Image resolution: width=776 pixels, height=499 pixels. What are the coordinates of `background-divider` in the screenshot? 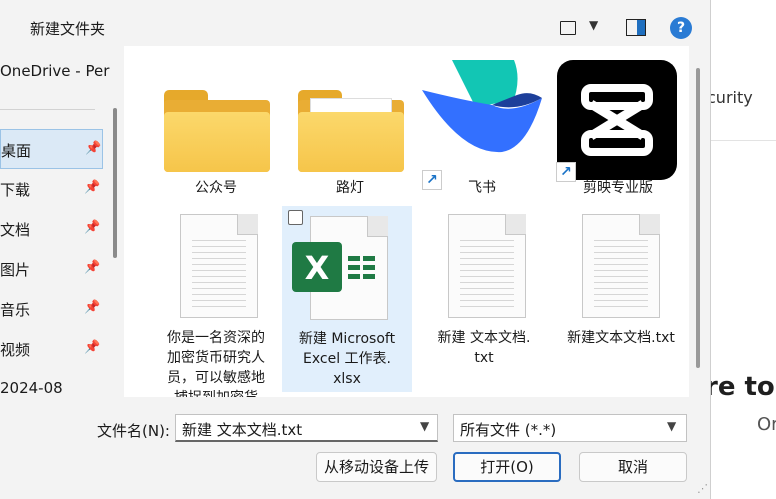 It's located at (738, 140).